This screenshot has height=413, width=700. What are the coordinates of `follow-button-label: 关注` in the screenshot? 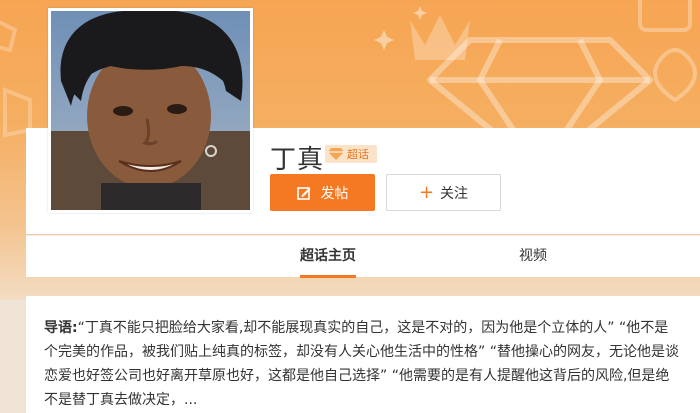 It's located at (454, 193).